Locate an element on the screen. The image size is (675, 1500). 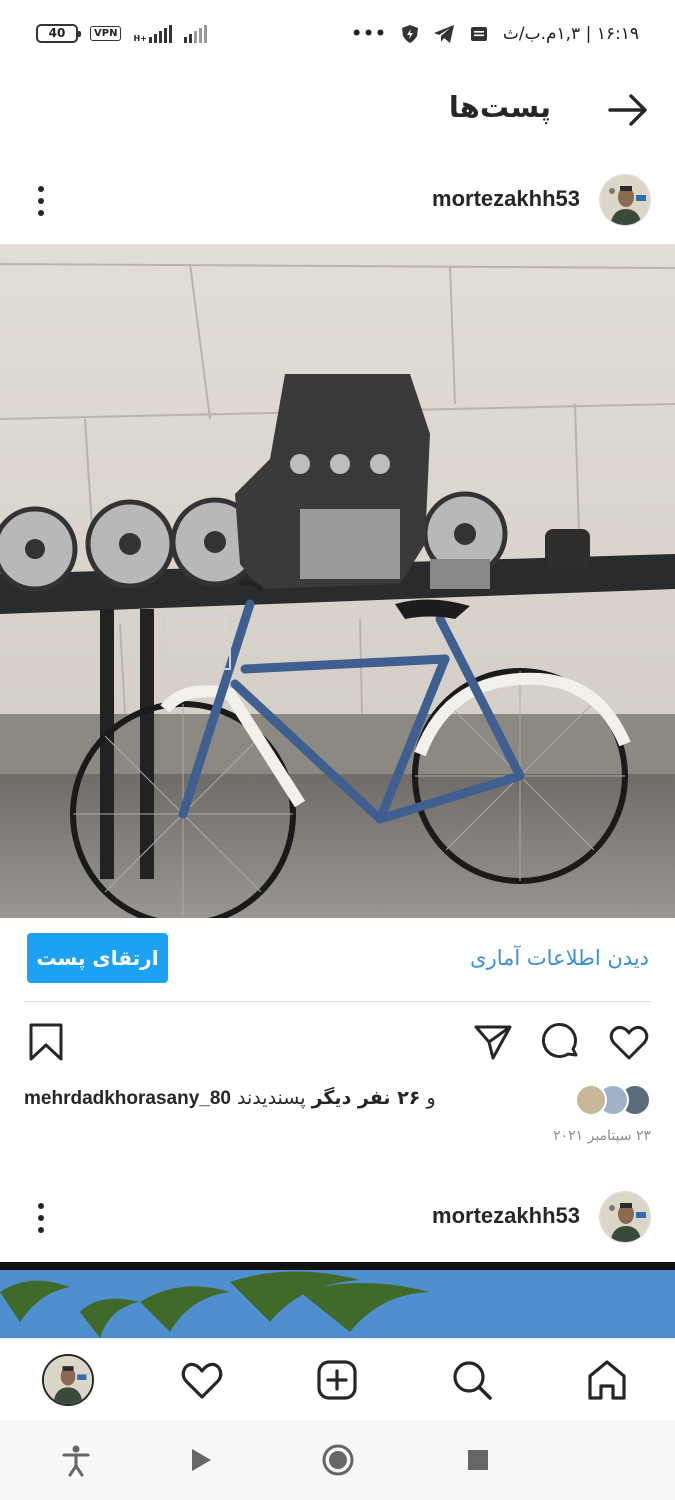
status-dots: ••• is located at coordinates (369, 34).